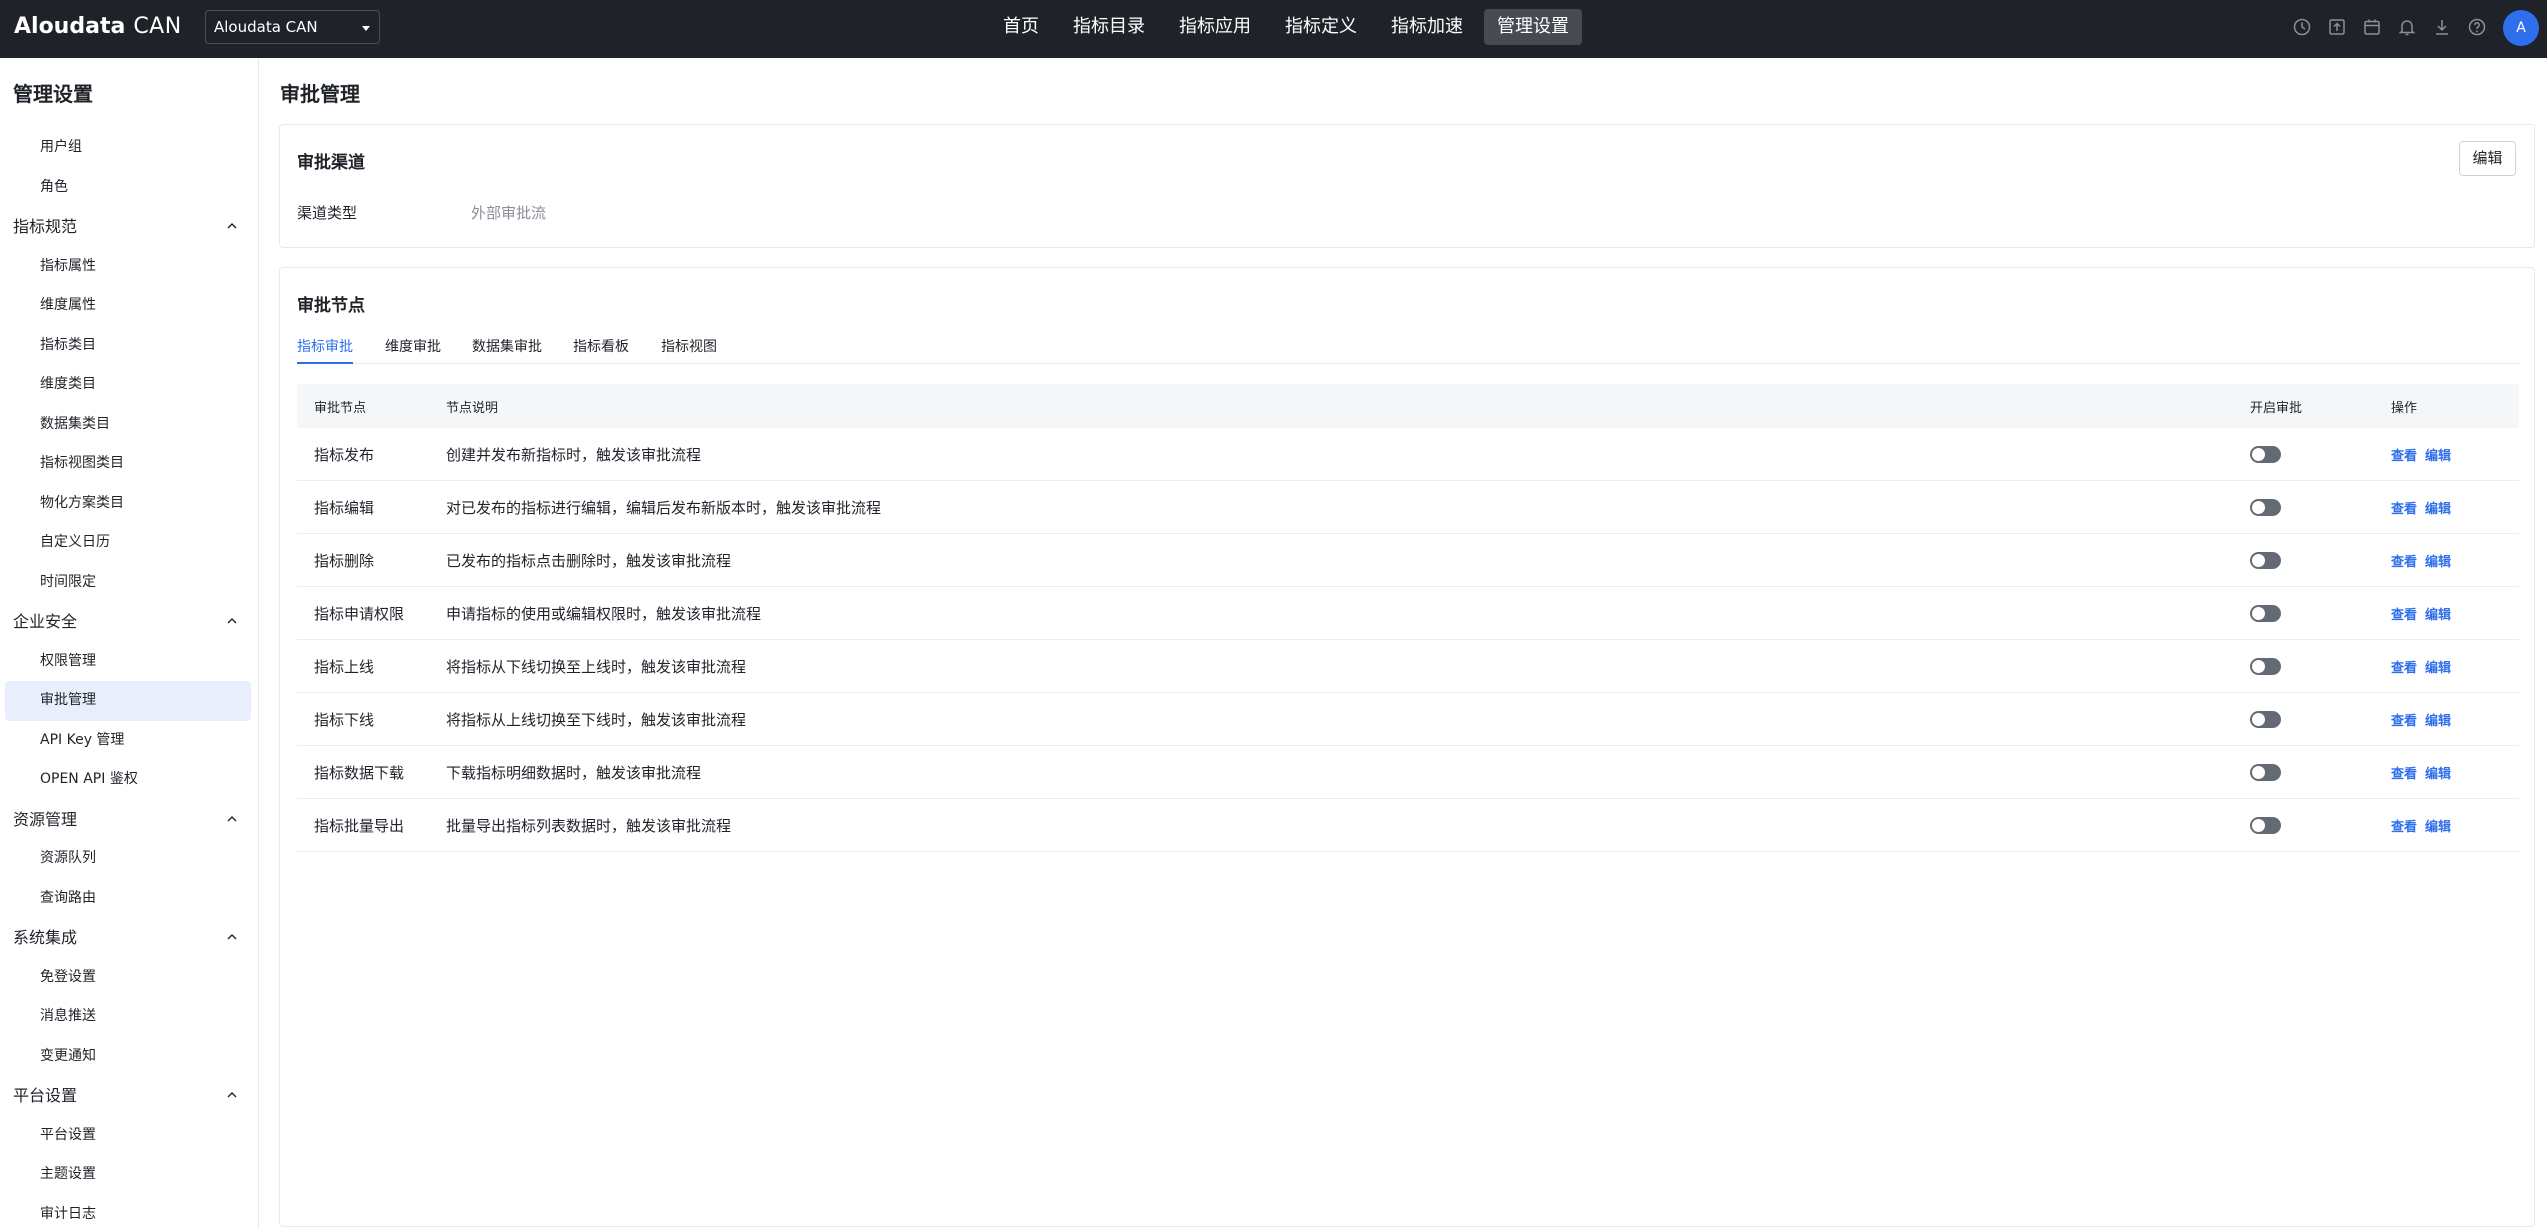 The width and height of the screenshot is (2547, 1229). Describe the element at coordinates (344, 508) in the screenshot. I see `node-name: 指标编辑` at that location.